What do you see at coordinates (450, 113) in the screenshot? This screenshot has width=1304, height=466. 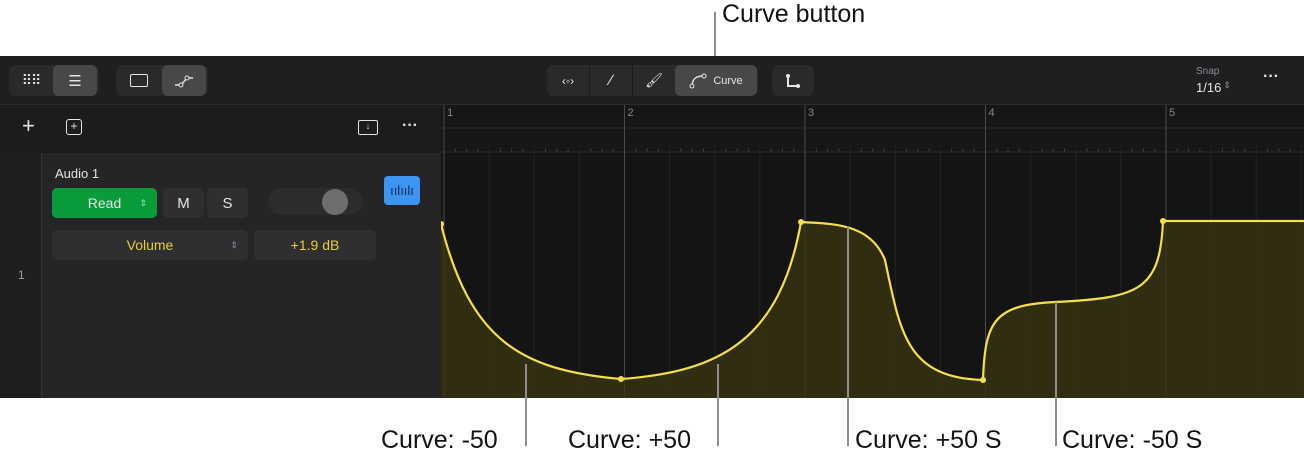 I see `ruler-bar-label: 1` at bounding box center [450, 113].